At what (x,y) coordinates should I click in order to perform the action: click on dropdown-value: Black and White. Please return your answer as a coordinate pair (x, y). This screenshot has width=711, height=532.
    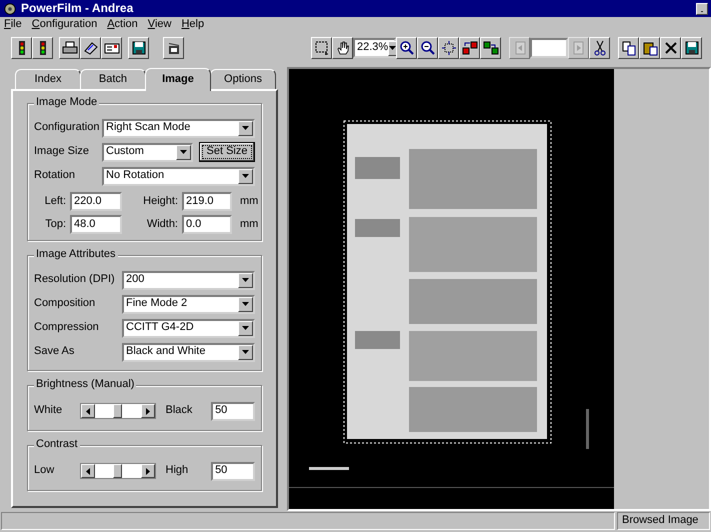
    Looking at the image, I should click on (166, 352).